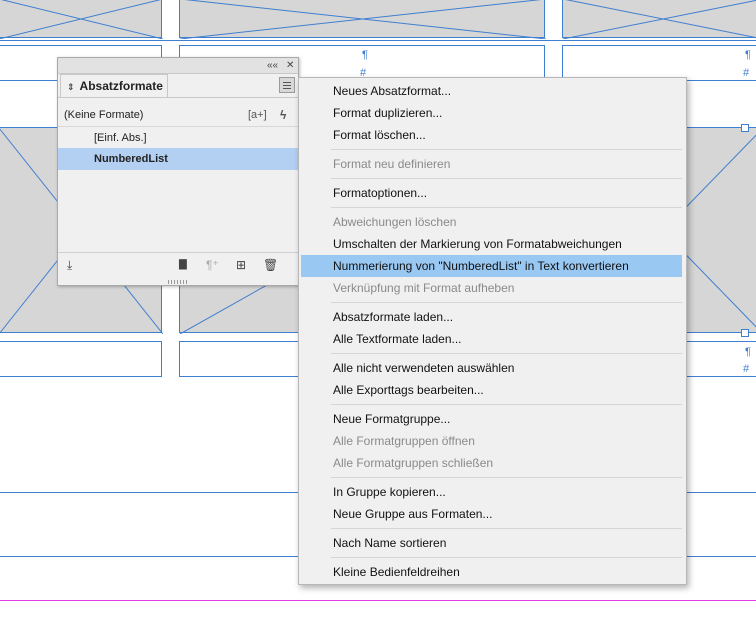 The image size is (756, 627). What do you see at coordinates (270, 265) in the screenshot?
I see `trash-icon: 🗑` at bounding box center [270, 265].